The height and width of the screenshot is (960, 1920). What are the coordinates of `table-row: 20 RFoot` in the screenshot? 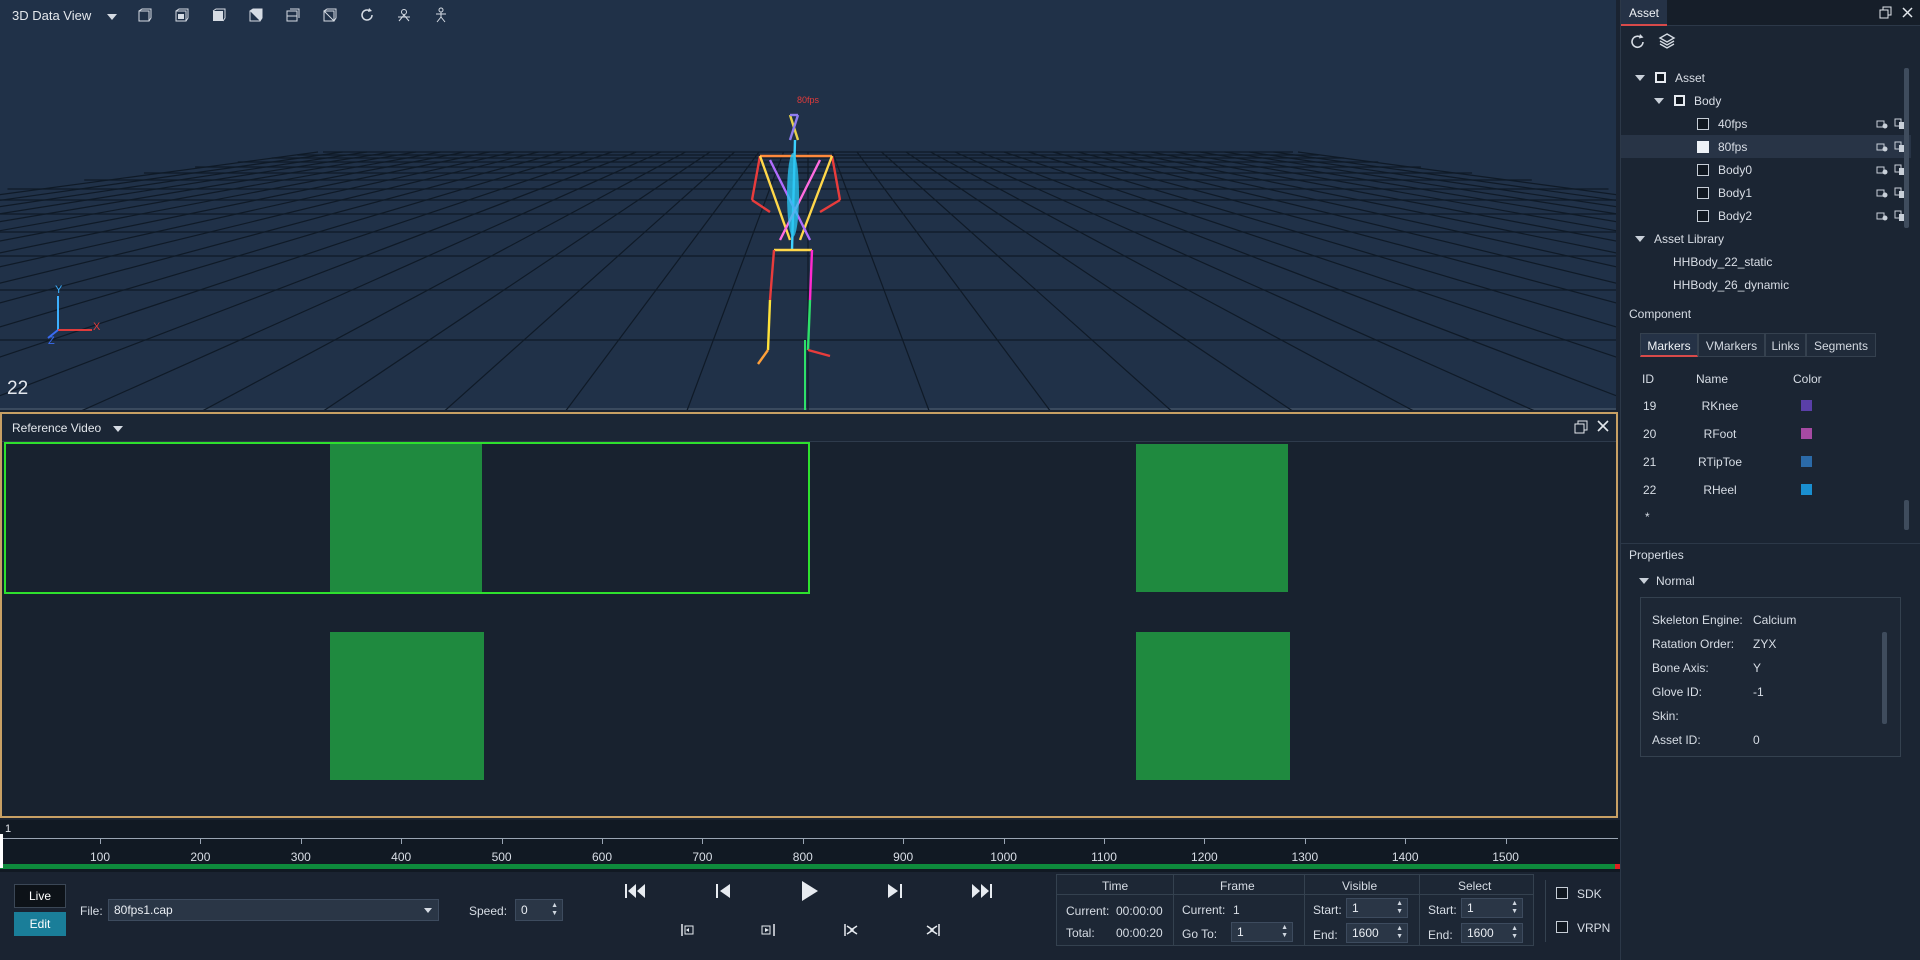 It's located at (1770, 434).